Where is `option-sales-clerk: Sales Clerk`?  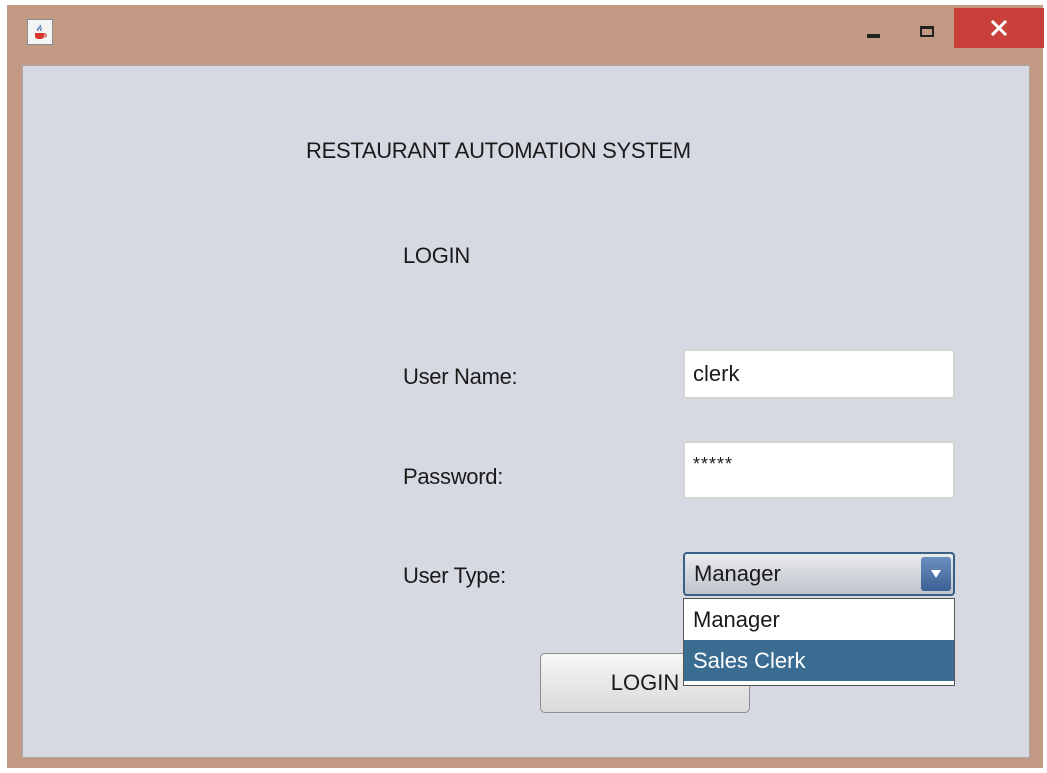
option-sales-clerk: Sales Clerk is located at coordinates (819, 660).